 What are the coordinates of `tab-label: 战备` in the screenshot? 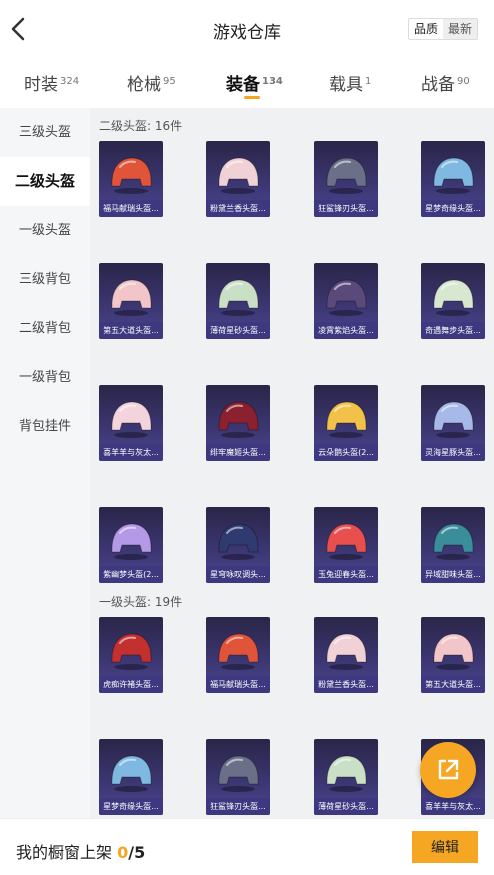 It's located at (438, 85).